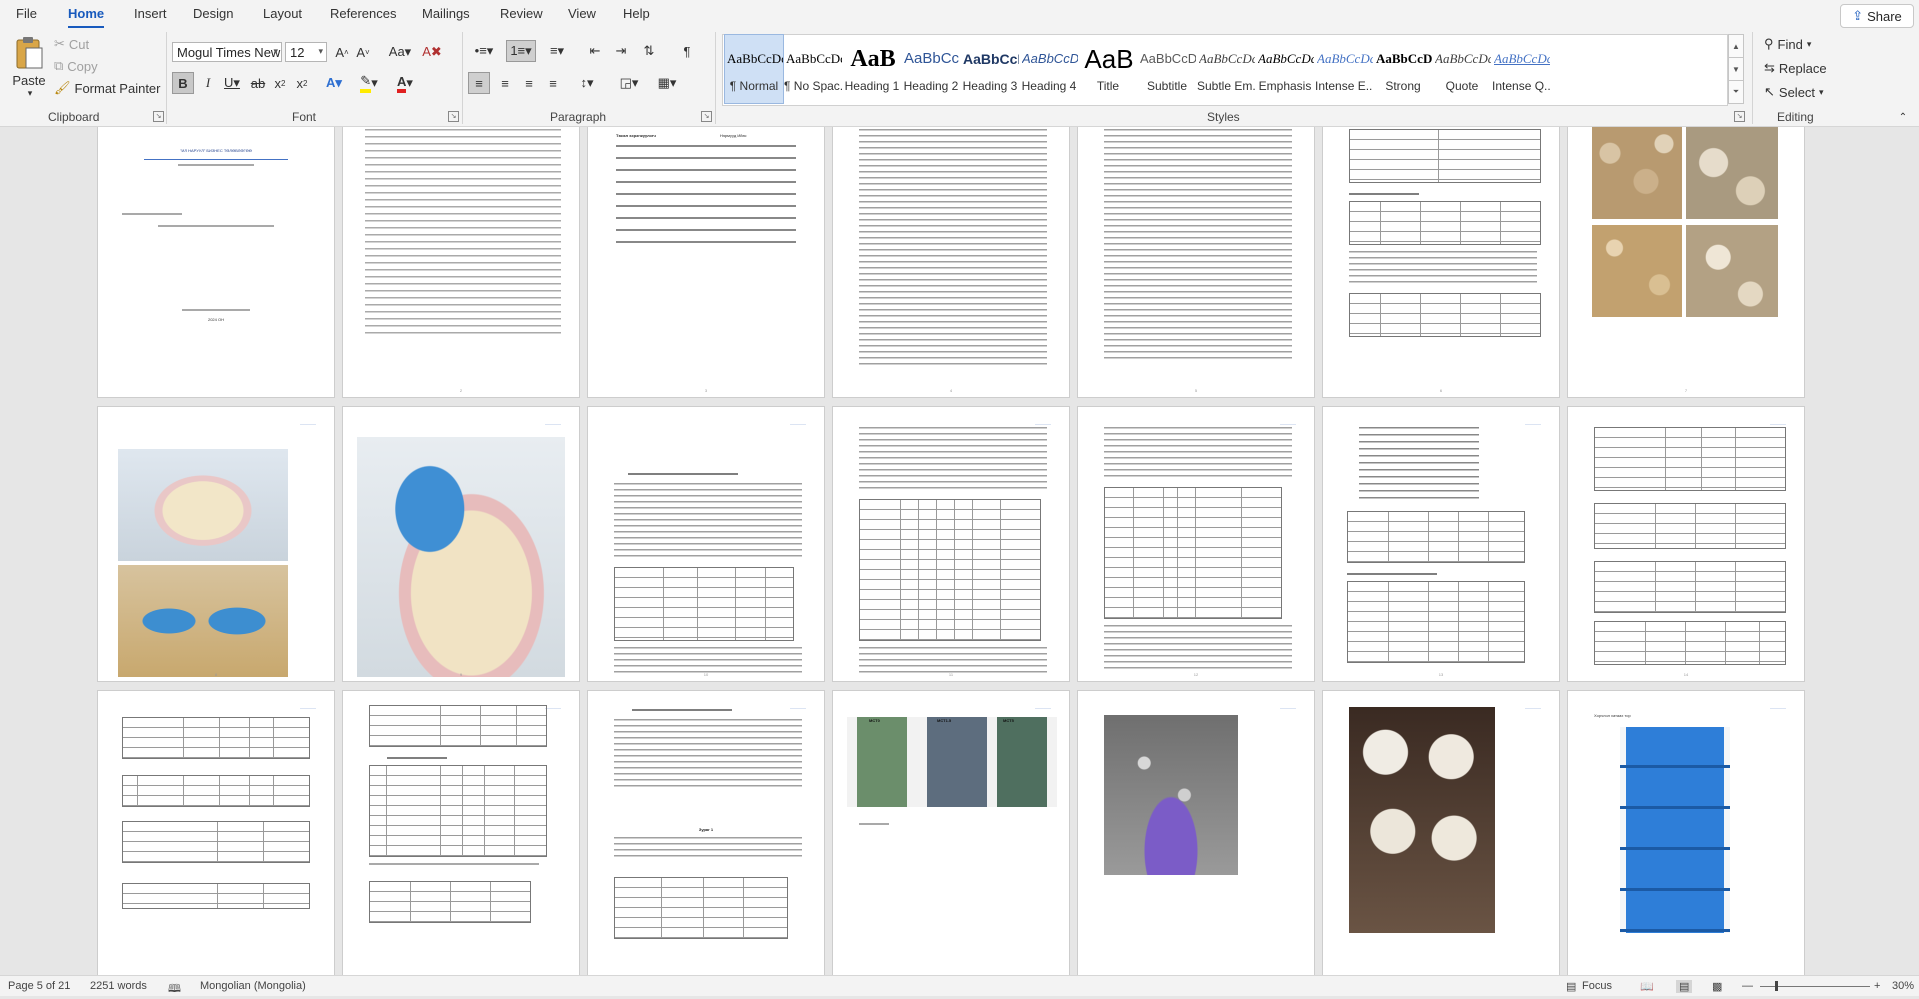 The image size is (1919, 999). I want to click on align-right-icon: ≡, so click(529, 83).